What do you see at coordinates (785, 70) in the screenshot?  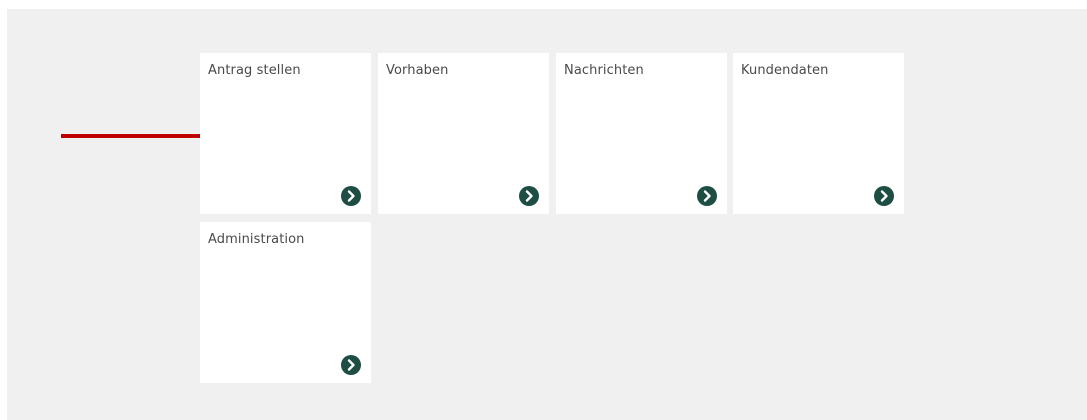 I see `tile-label: Kundendaten` at bounding box center [785, 70].